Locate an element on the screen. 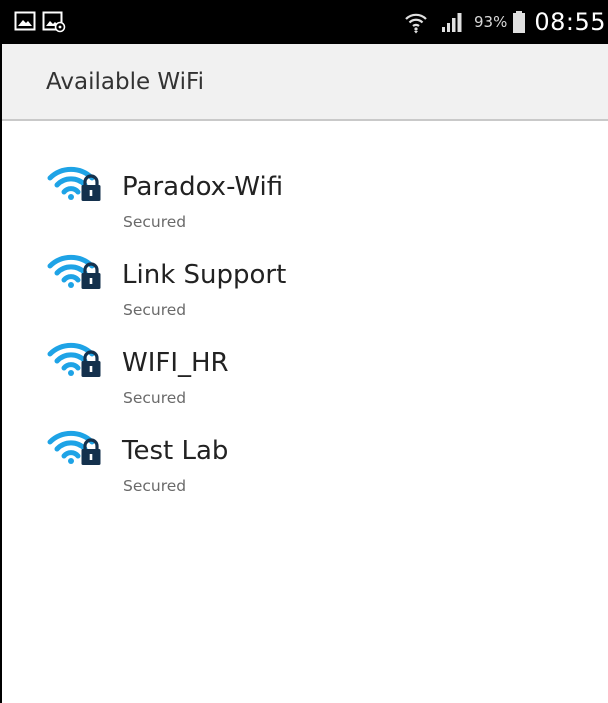 The width and height of the screenshot is (608, 703). status-icons: 93% 08:55 is located at coordinates (505, 22).